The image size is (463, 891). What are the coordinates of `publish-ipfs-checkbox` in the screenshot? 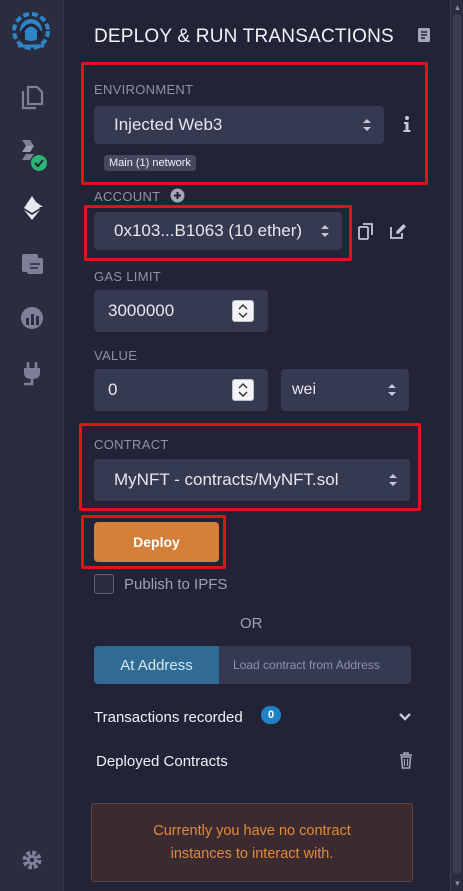 It's located at (104, 584).